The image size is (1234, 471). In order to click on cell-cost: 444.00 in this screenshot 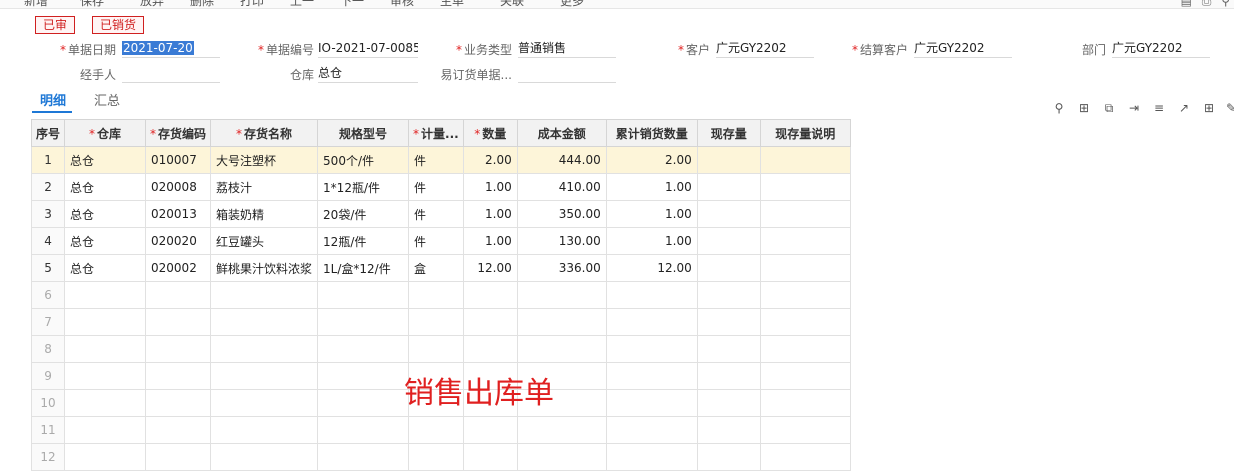, I will do `click(561, 160)`.